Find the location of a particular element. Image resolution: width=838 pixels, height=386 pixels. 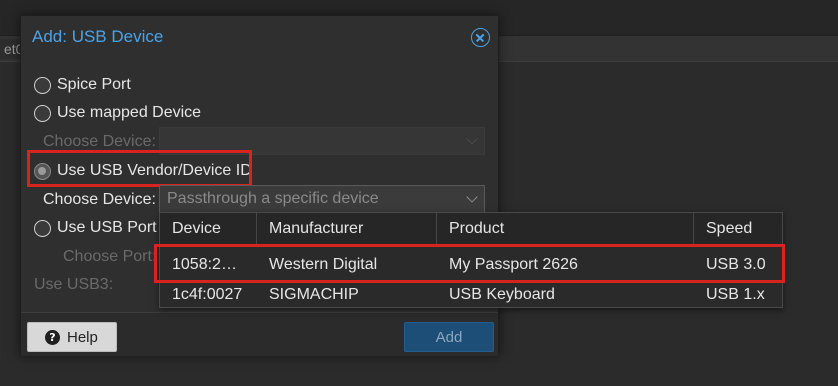

column-header-product: Product is located at coordinates (565, 229).